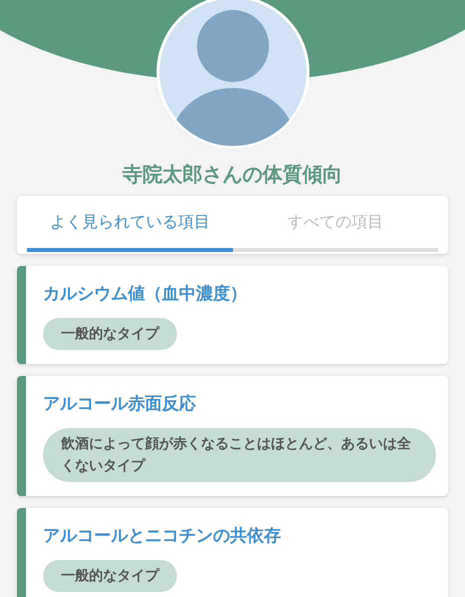 The height and width of the screenshot is (597, 465). Describe the element at coordinates (162, 536) in the screenshot. I see `trait-name: アルコールとニコチンの共依存` at that location.